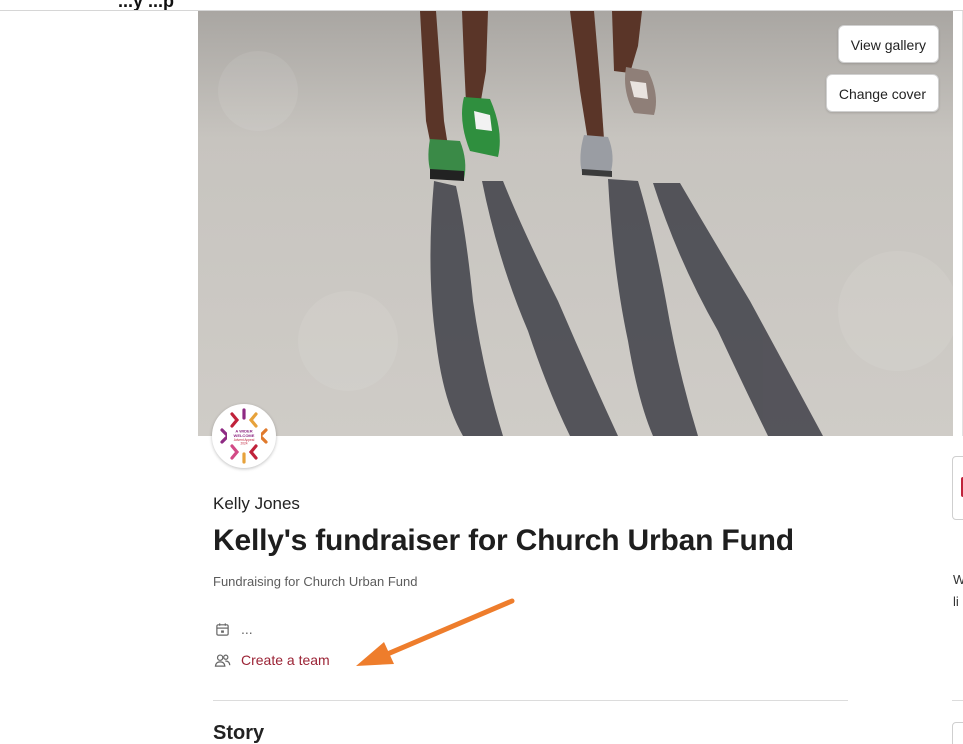 The width and height of the screenshot is (963, 744). Describe the element at coordinates (146, 5) in the screenshot. I see `header-partial-text: ...y ...p` at that location.